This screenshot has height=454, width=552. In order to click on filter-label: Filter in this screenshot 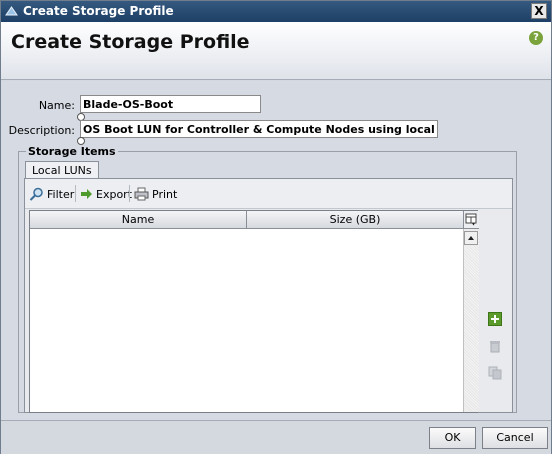, I will do `click(61, 194)`.